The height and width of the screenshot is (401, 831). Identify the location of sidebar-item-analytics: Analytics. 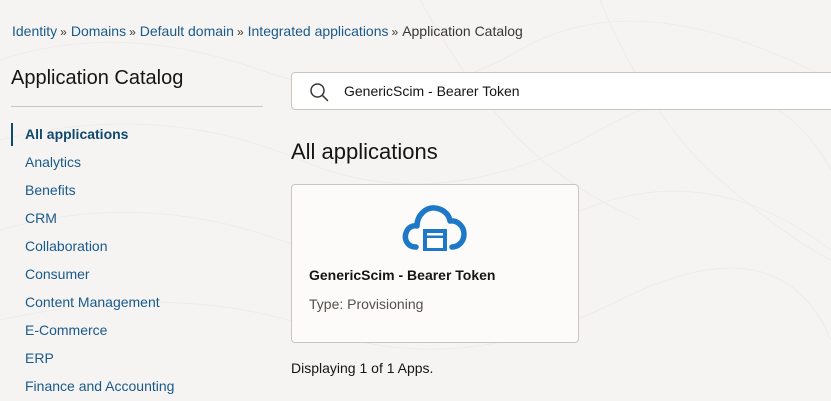
(136, 162).